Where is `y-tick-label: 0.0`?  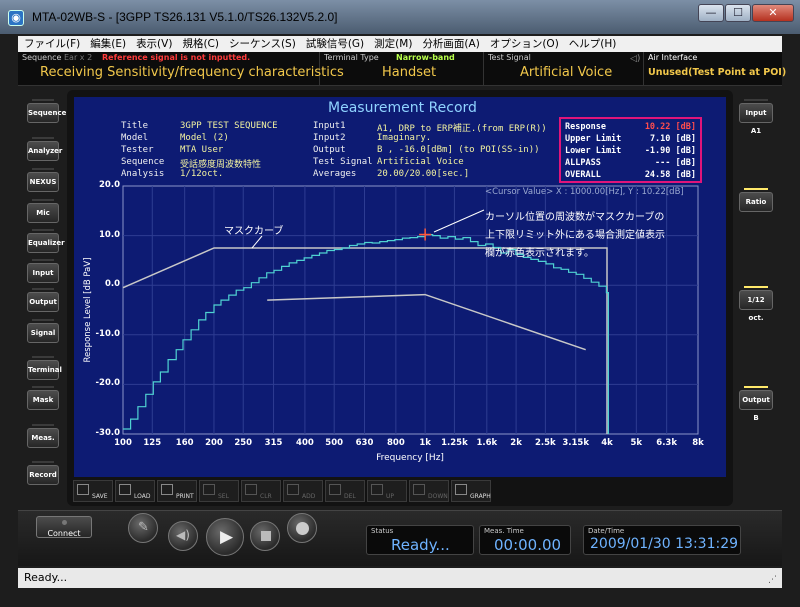
y-tick-label: 0.0 is located at coordinates (112, 284).